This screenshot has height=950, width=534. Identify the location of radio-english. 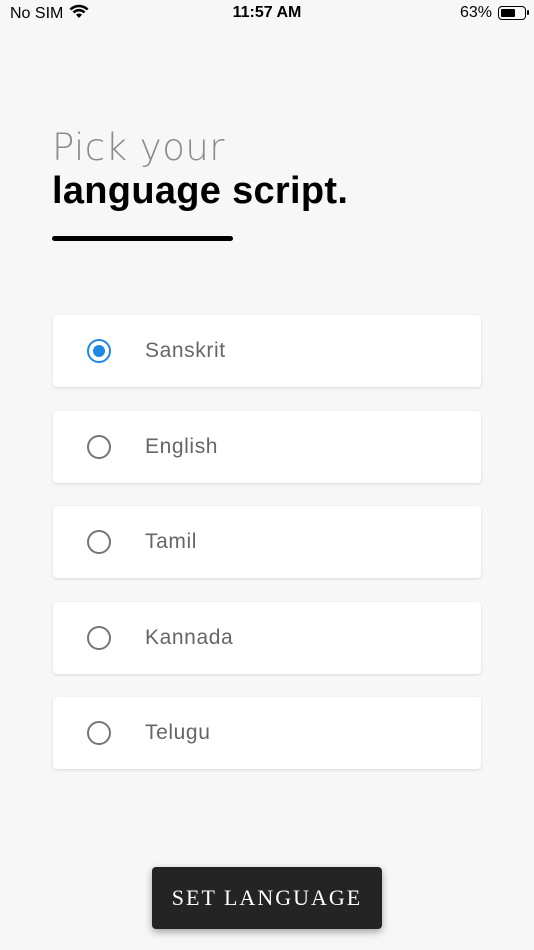
(99, 446).